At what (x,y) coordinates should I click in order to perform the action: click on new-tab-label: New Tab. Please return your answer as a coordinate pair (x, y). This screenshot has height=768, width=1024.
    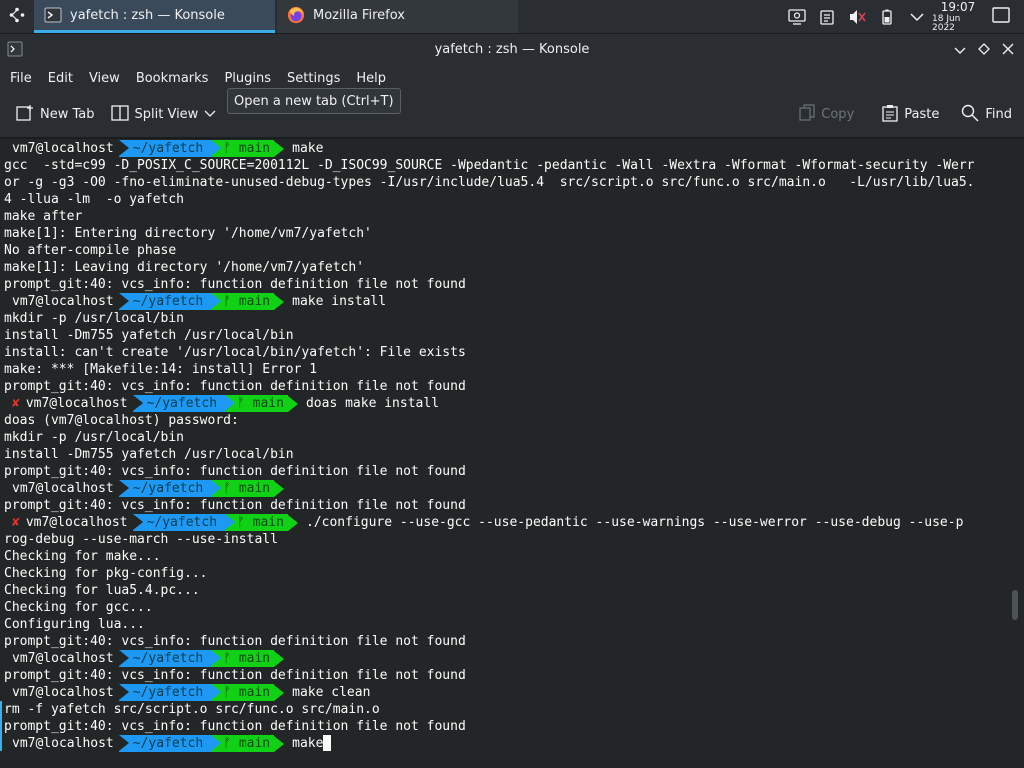
    Looking at the image, I should click on (67, 114).